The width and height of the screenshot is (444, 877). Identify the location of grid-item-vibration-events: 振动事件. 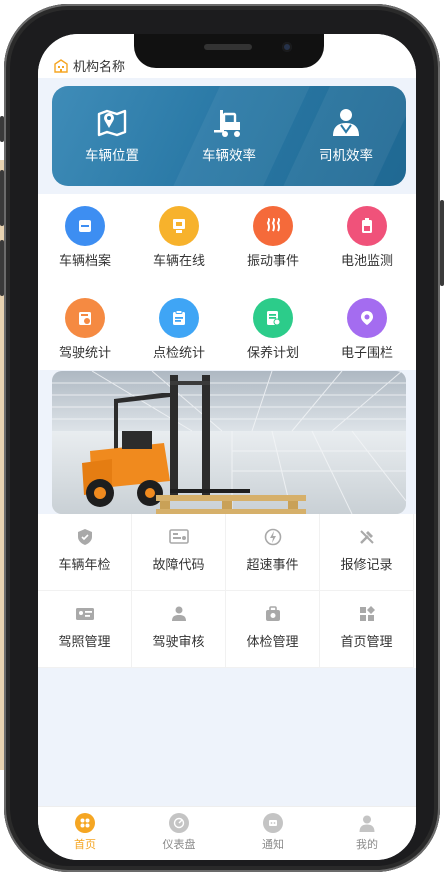
(273, 237).